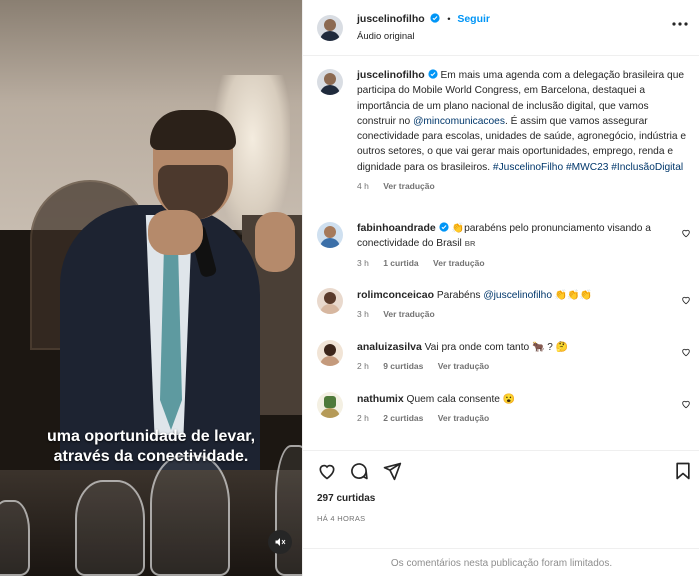 Image resolution: width=699 pixels, height=576 pixels. I want to click on follow-button: Seguir, so click(473, 19).